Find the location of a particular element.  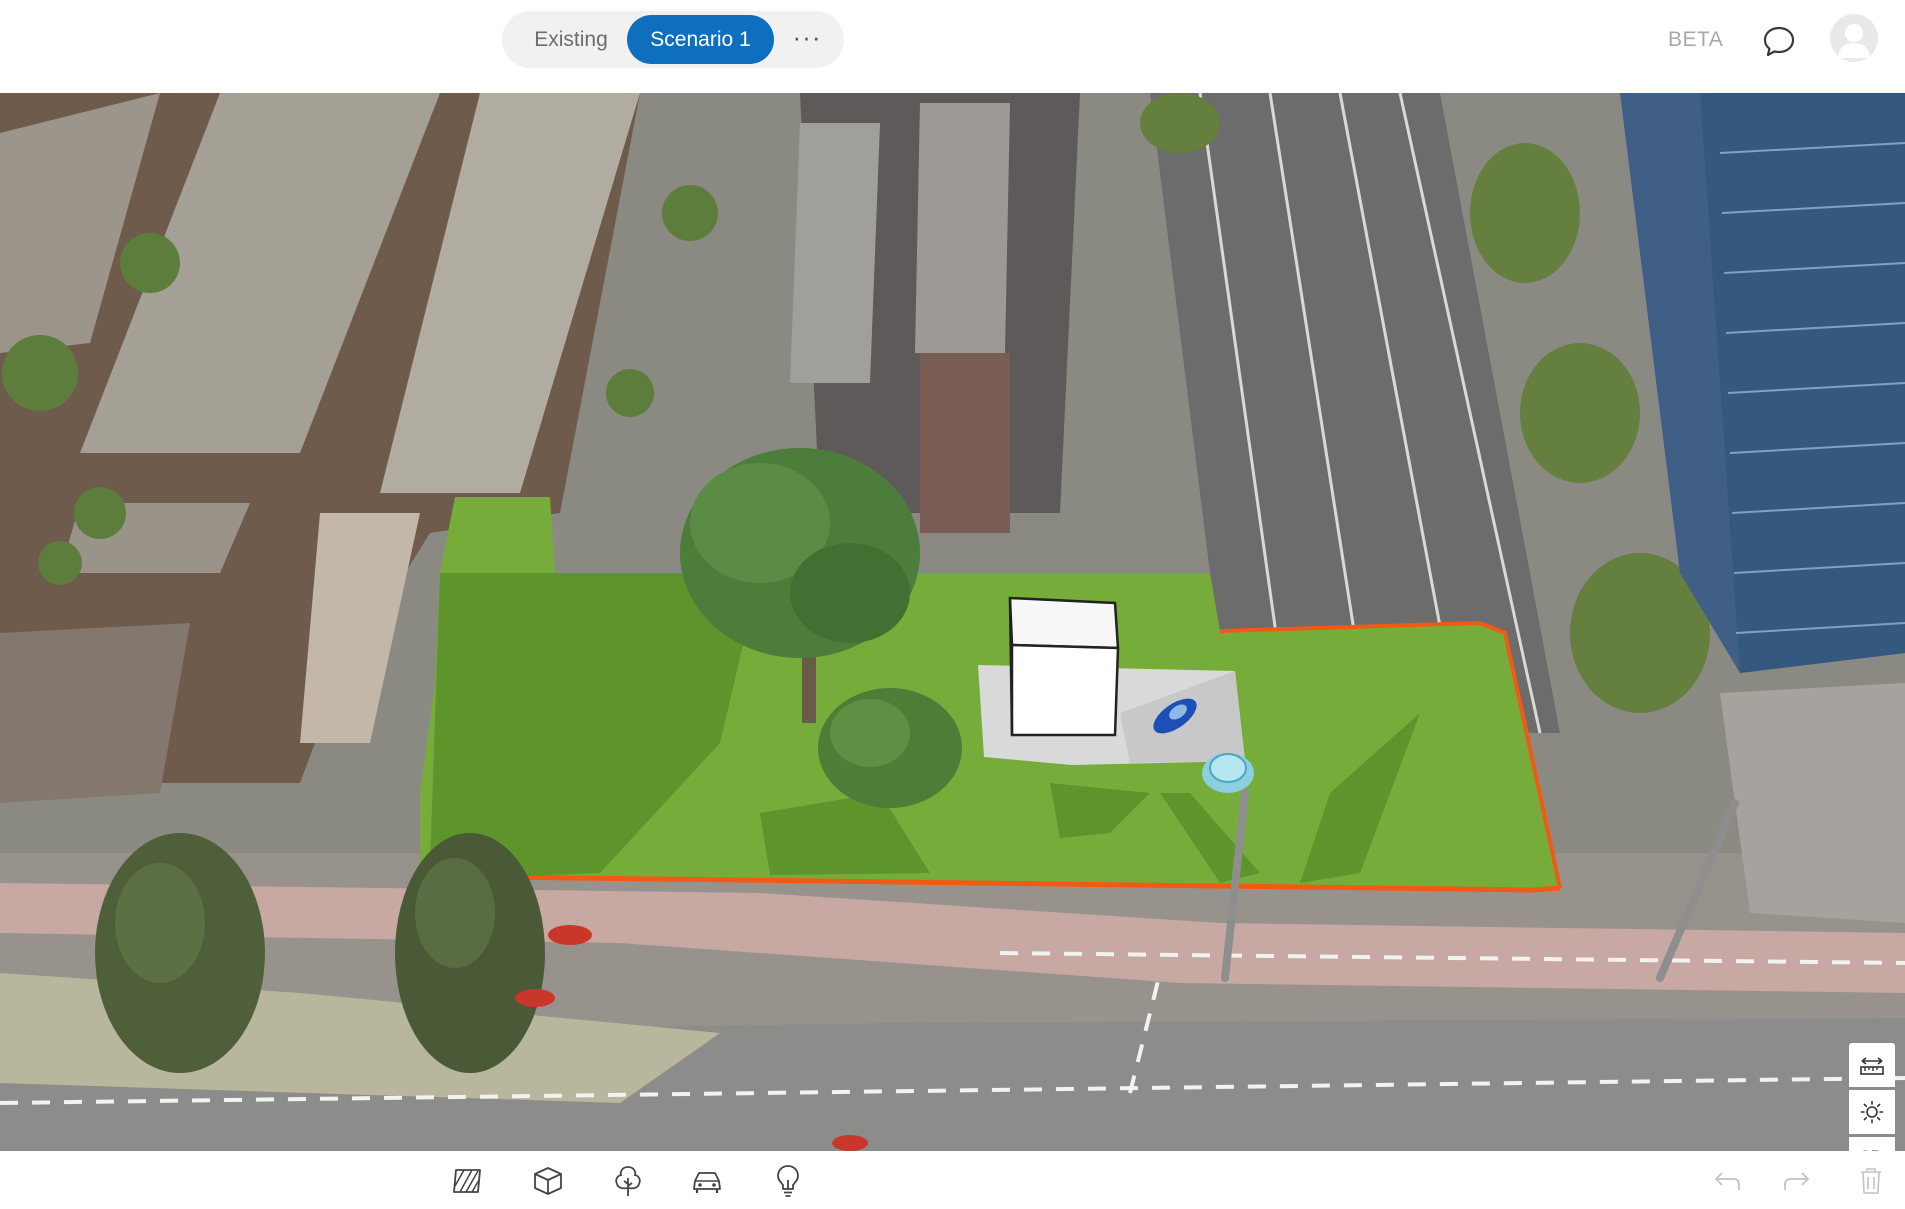

tree-icon is located at coordinates (628, 1181).